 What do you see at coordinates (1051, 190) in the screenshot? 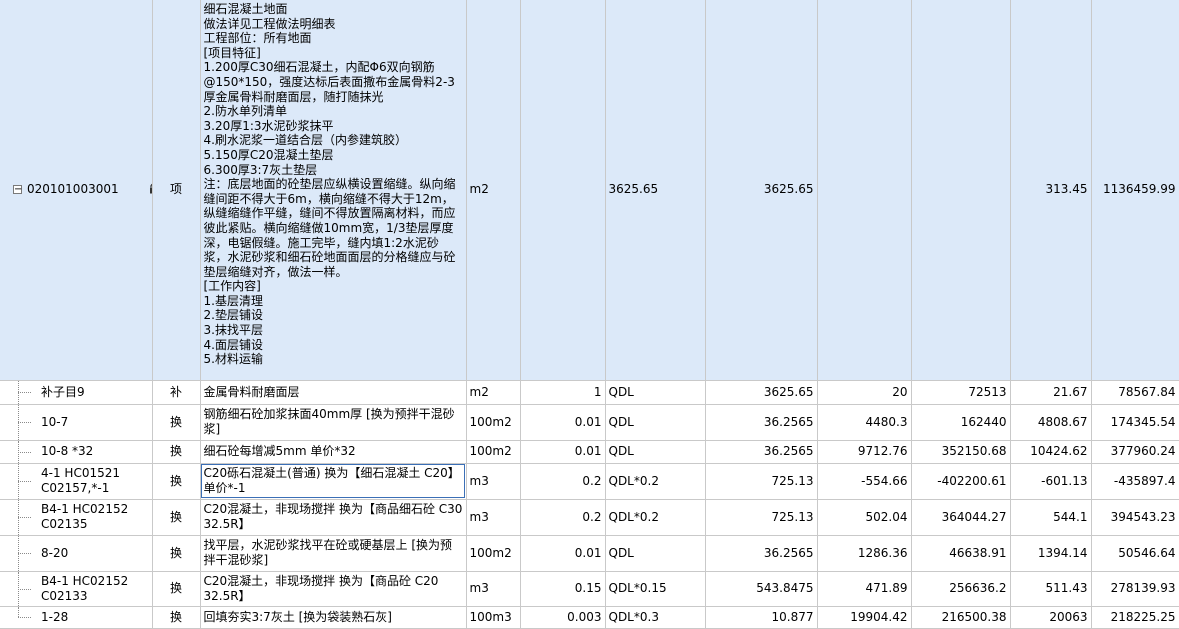
I see `unit-total-cell: 313.45` at bounding box center [1051, 190].